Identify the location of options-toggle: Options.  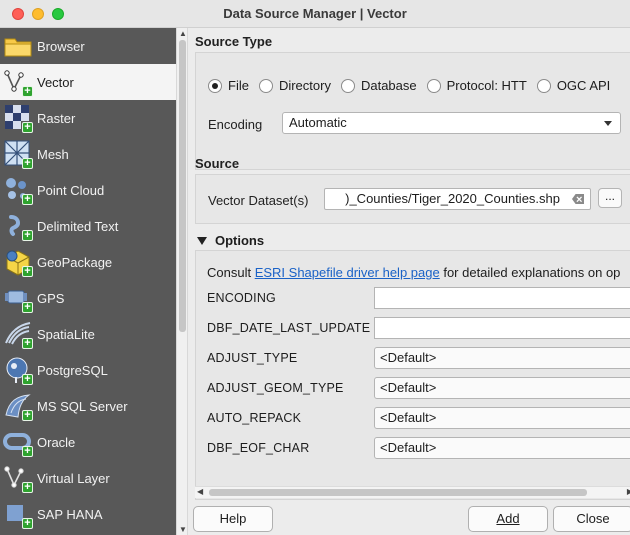
(229, 240).